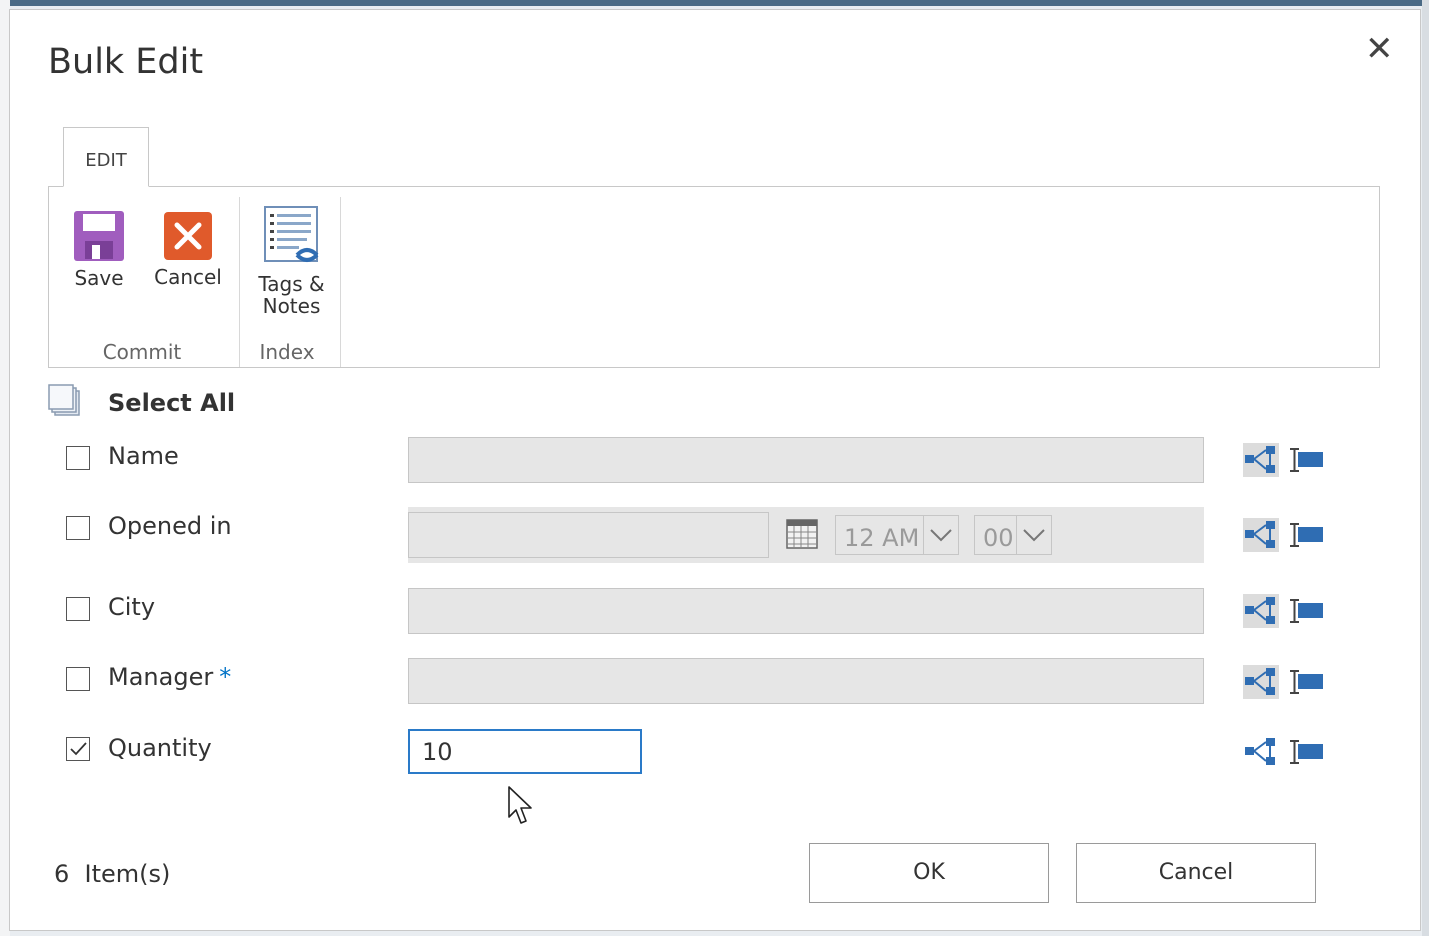 The image size is (1429, 936). What do you see at coordinates (78, 458) in the screenshot?
I see `checkbox-name` at bounding box center [78, 458].